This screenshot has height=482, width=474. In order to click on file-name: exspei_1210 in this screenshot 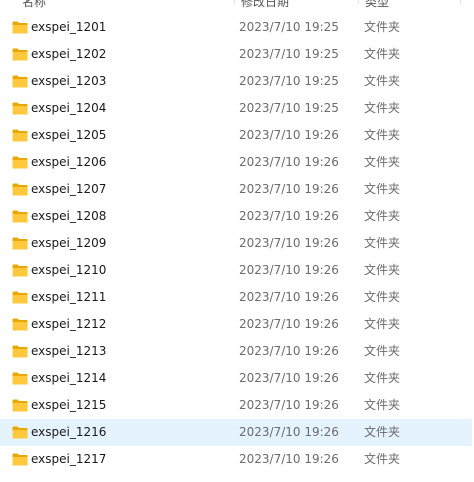, I will do `click(69, 270)`.